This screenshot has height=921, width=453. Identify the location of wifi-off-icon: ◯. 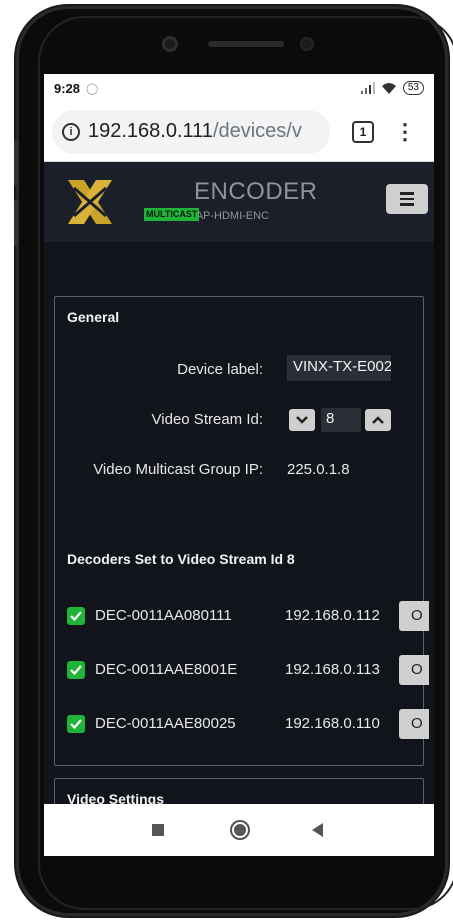
(92, 88).